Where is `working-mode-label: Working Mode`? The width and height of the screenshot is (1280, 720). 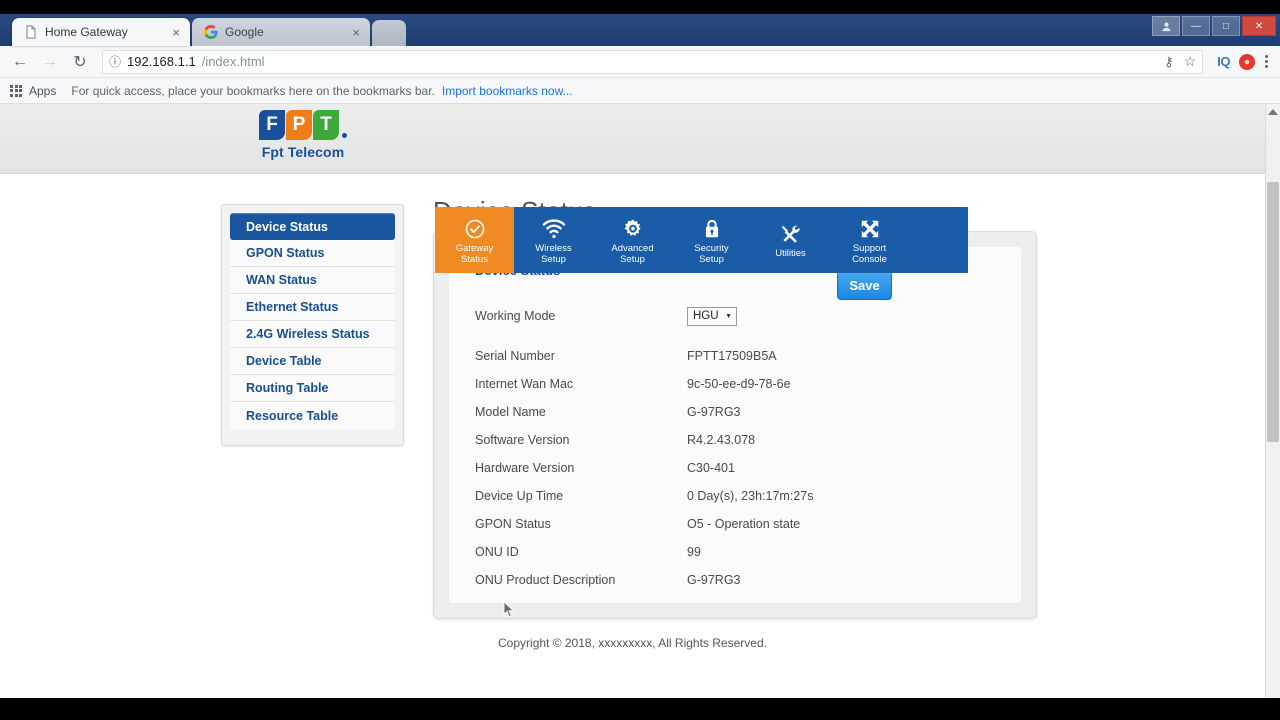
working-mode-label: Working Mode is located at coordinates (515, 316).